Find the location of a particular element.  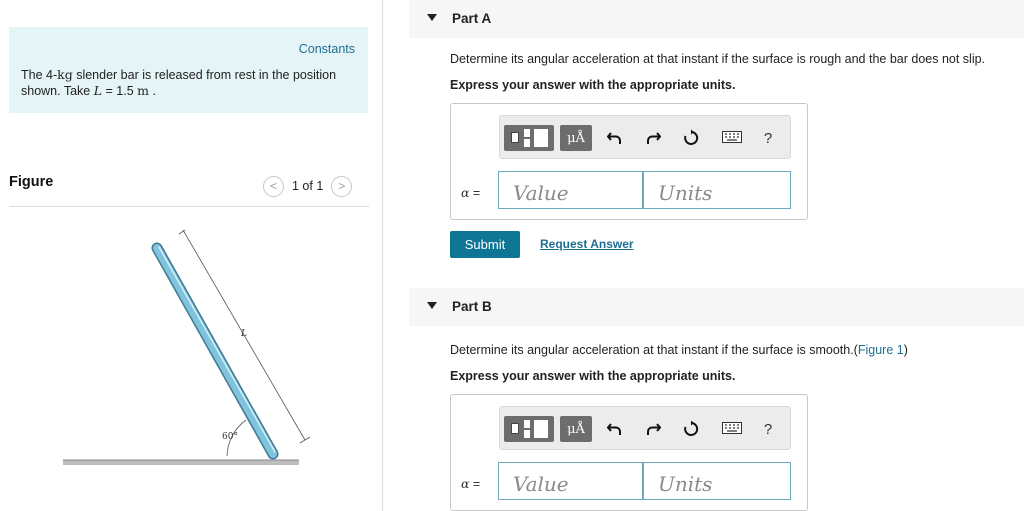

problem-text: = 1.5 is located at coordinates (120, 91).